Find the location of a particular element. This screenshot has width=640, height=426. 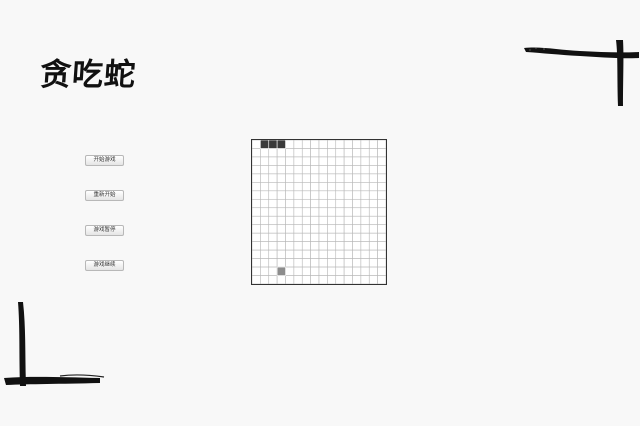

board-grid is located at coordinates (319, 212).